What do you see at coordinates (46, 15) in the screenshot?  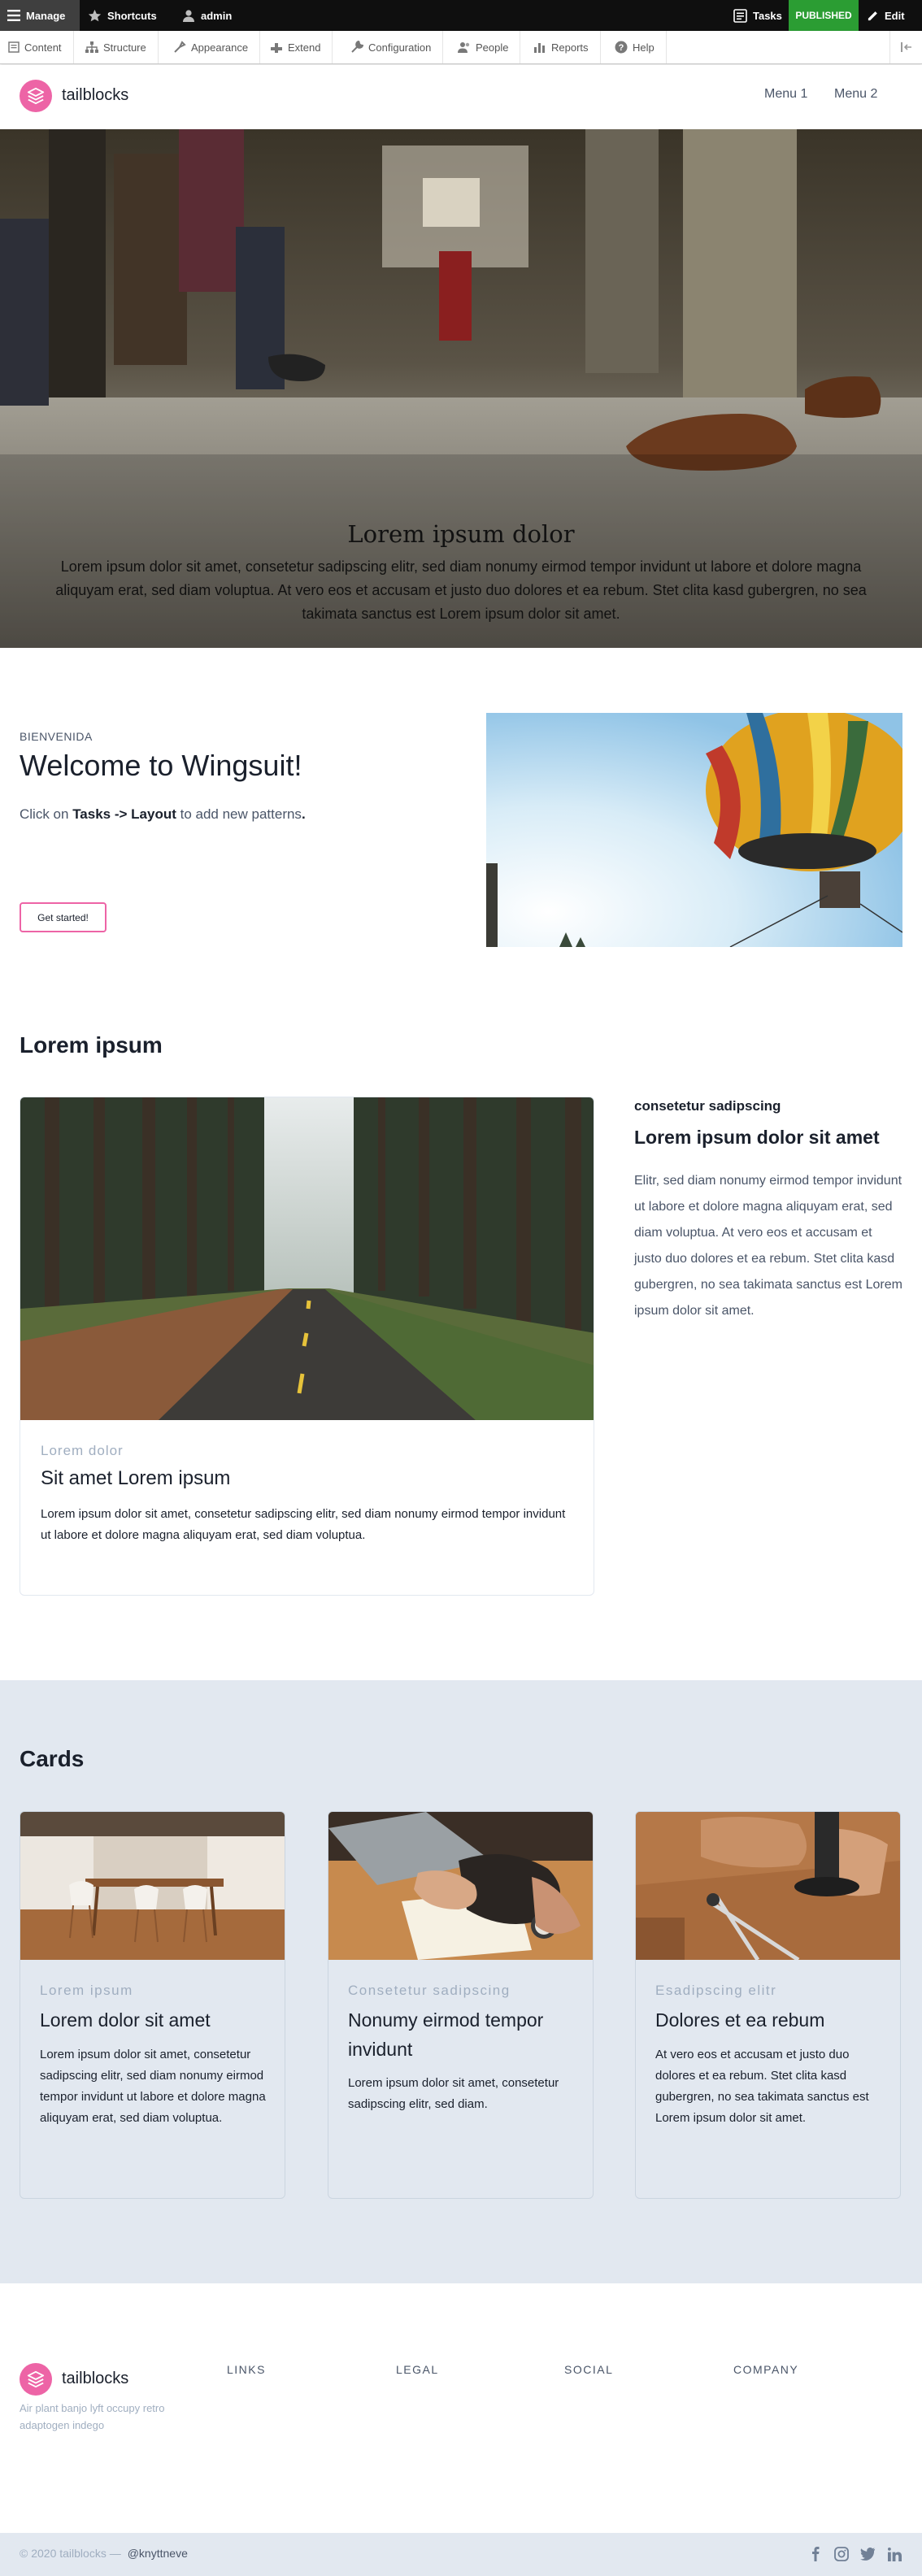 I see `manage-label: Manage` at bounding box center [46, 15].